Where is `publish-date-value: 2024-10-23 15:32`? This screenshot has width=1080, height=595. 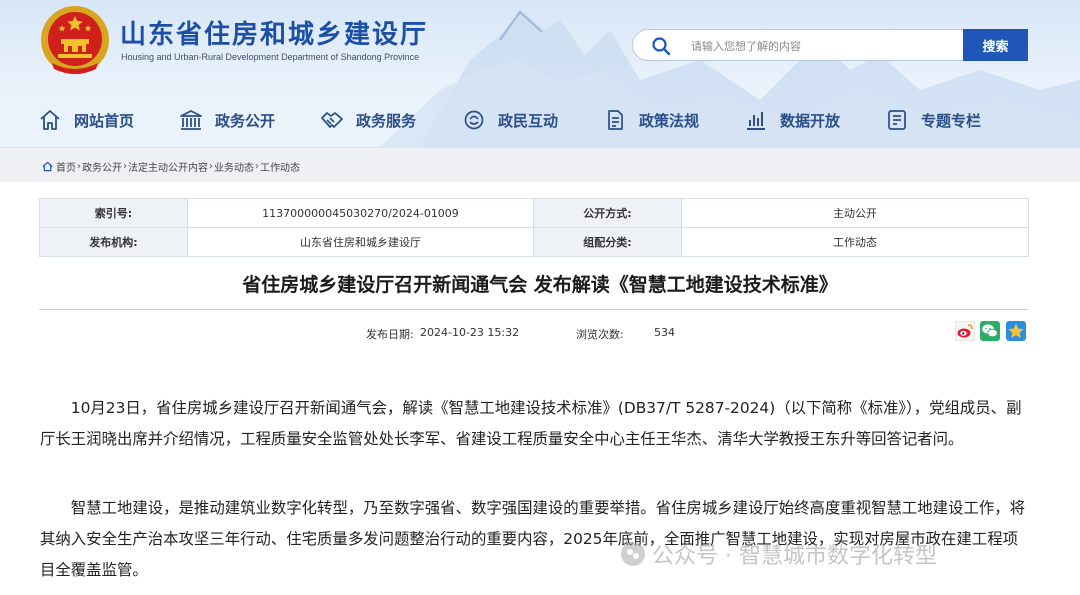
publish-date-value: 2024-10-23 15:32 is located at coordinates (470, 332).